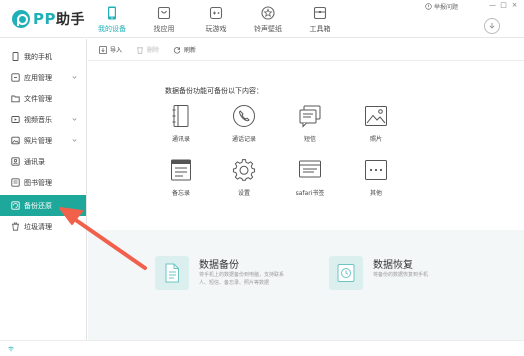  I want to click on sms-icon, so click(310, 116).